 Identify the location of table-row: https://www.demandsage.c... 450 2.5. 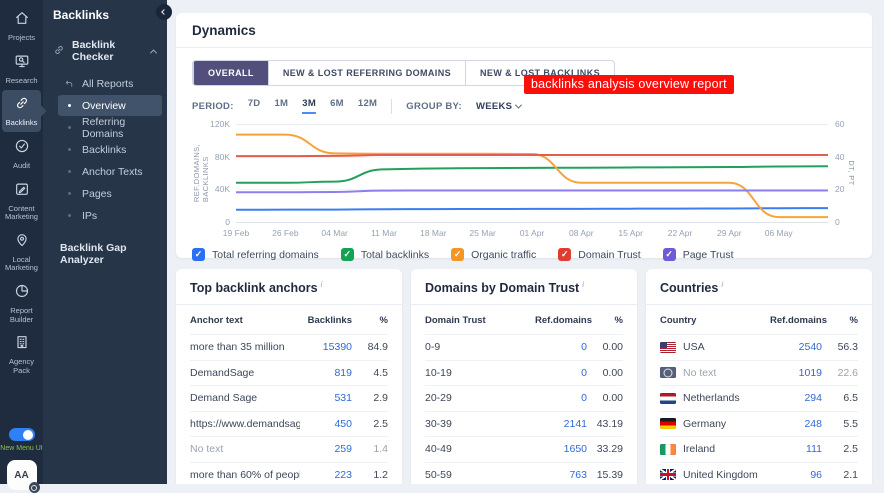
(289, 423).